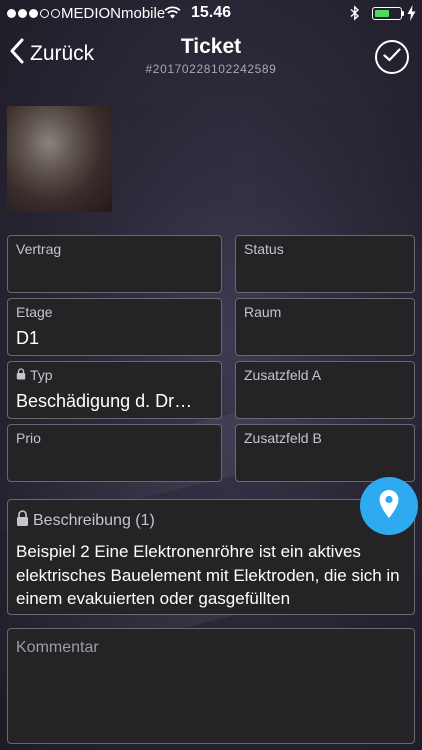 The width and height of the screenshot is (422, 750). I want to click on ticket-number: #20170228102242589, so click(211, 69).